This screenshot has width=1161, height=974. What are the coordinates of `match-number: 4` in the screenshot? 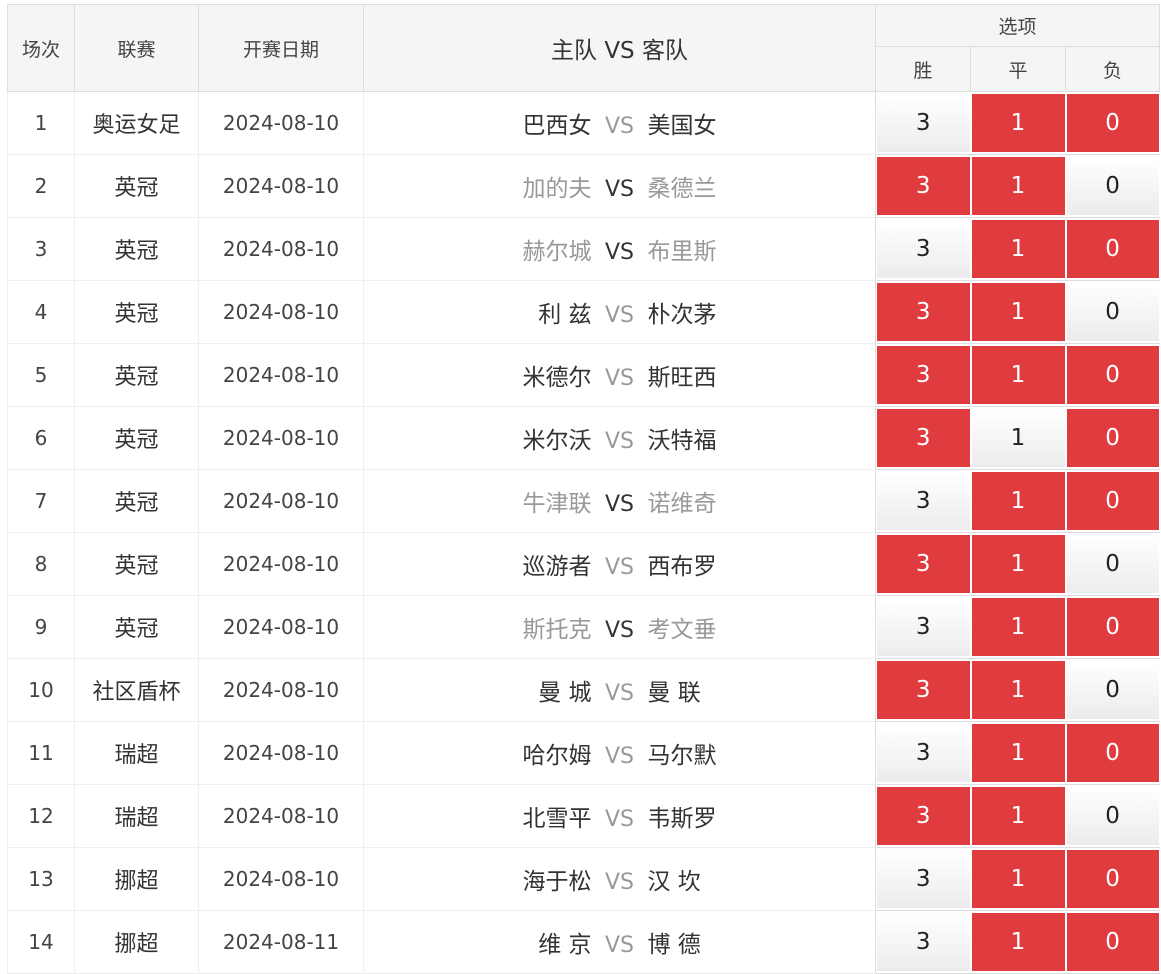 It's located at (41, 312).